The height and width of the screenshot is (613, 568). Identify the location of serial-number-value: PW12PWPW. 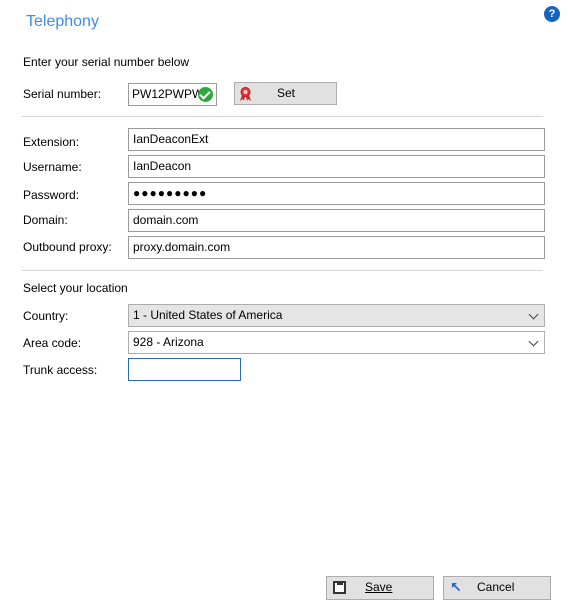
(168, 94).